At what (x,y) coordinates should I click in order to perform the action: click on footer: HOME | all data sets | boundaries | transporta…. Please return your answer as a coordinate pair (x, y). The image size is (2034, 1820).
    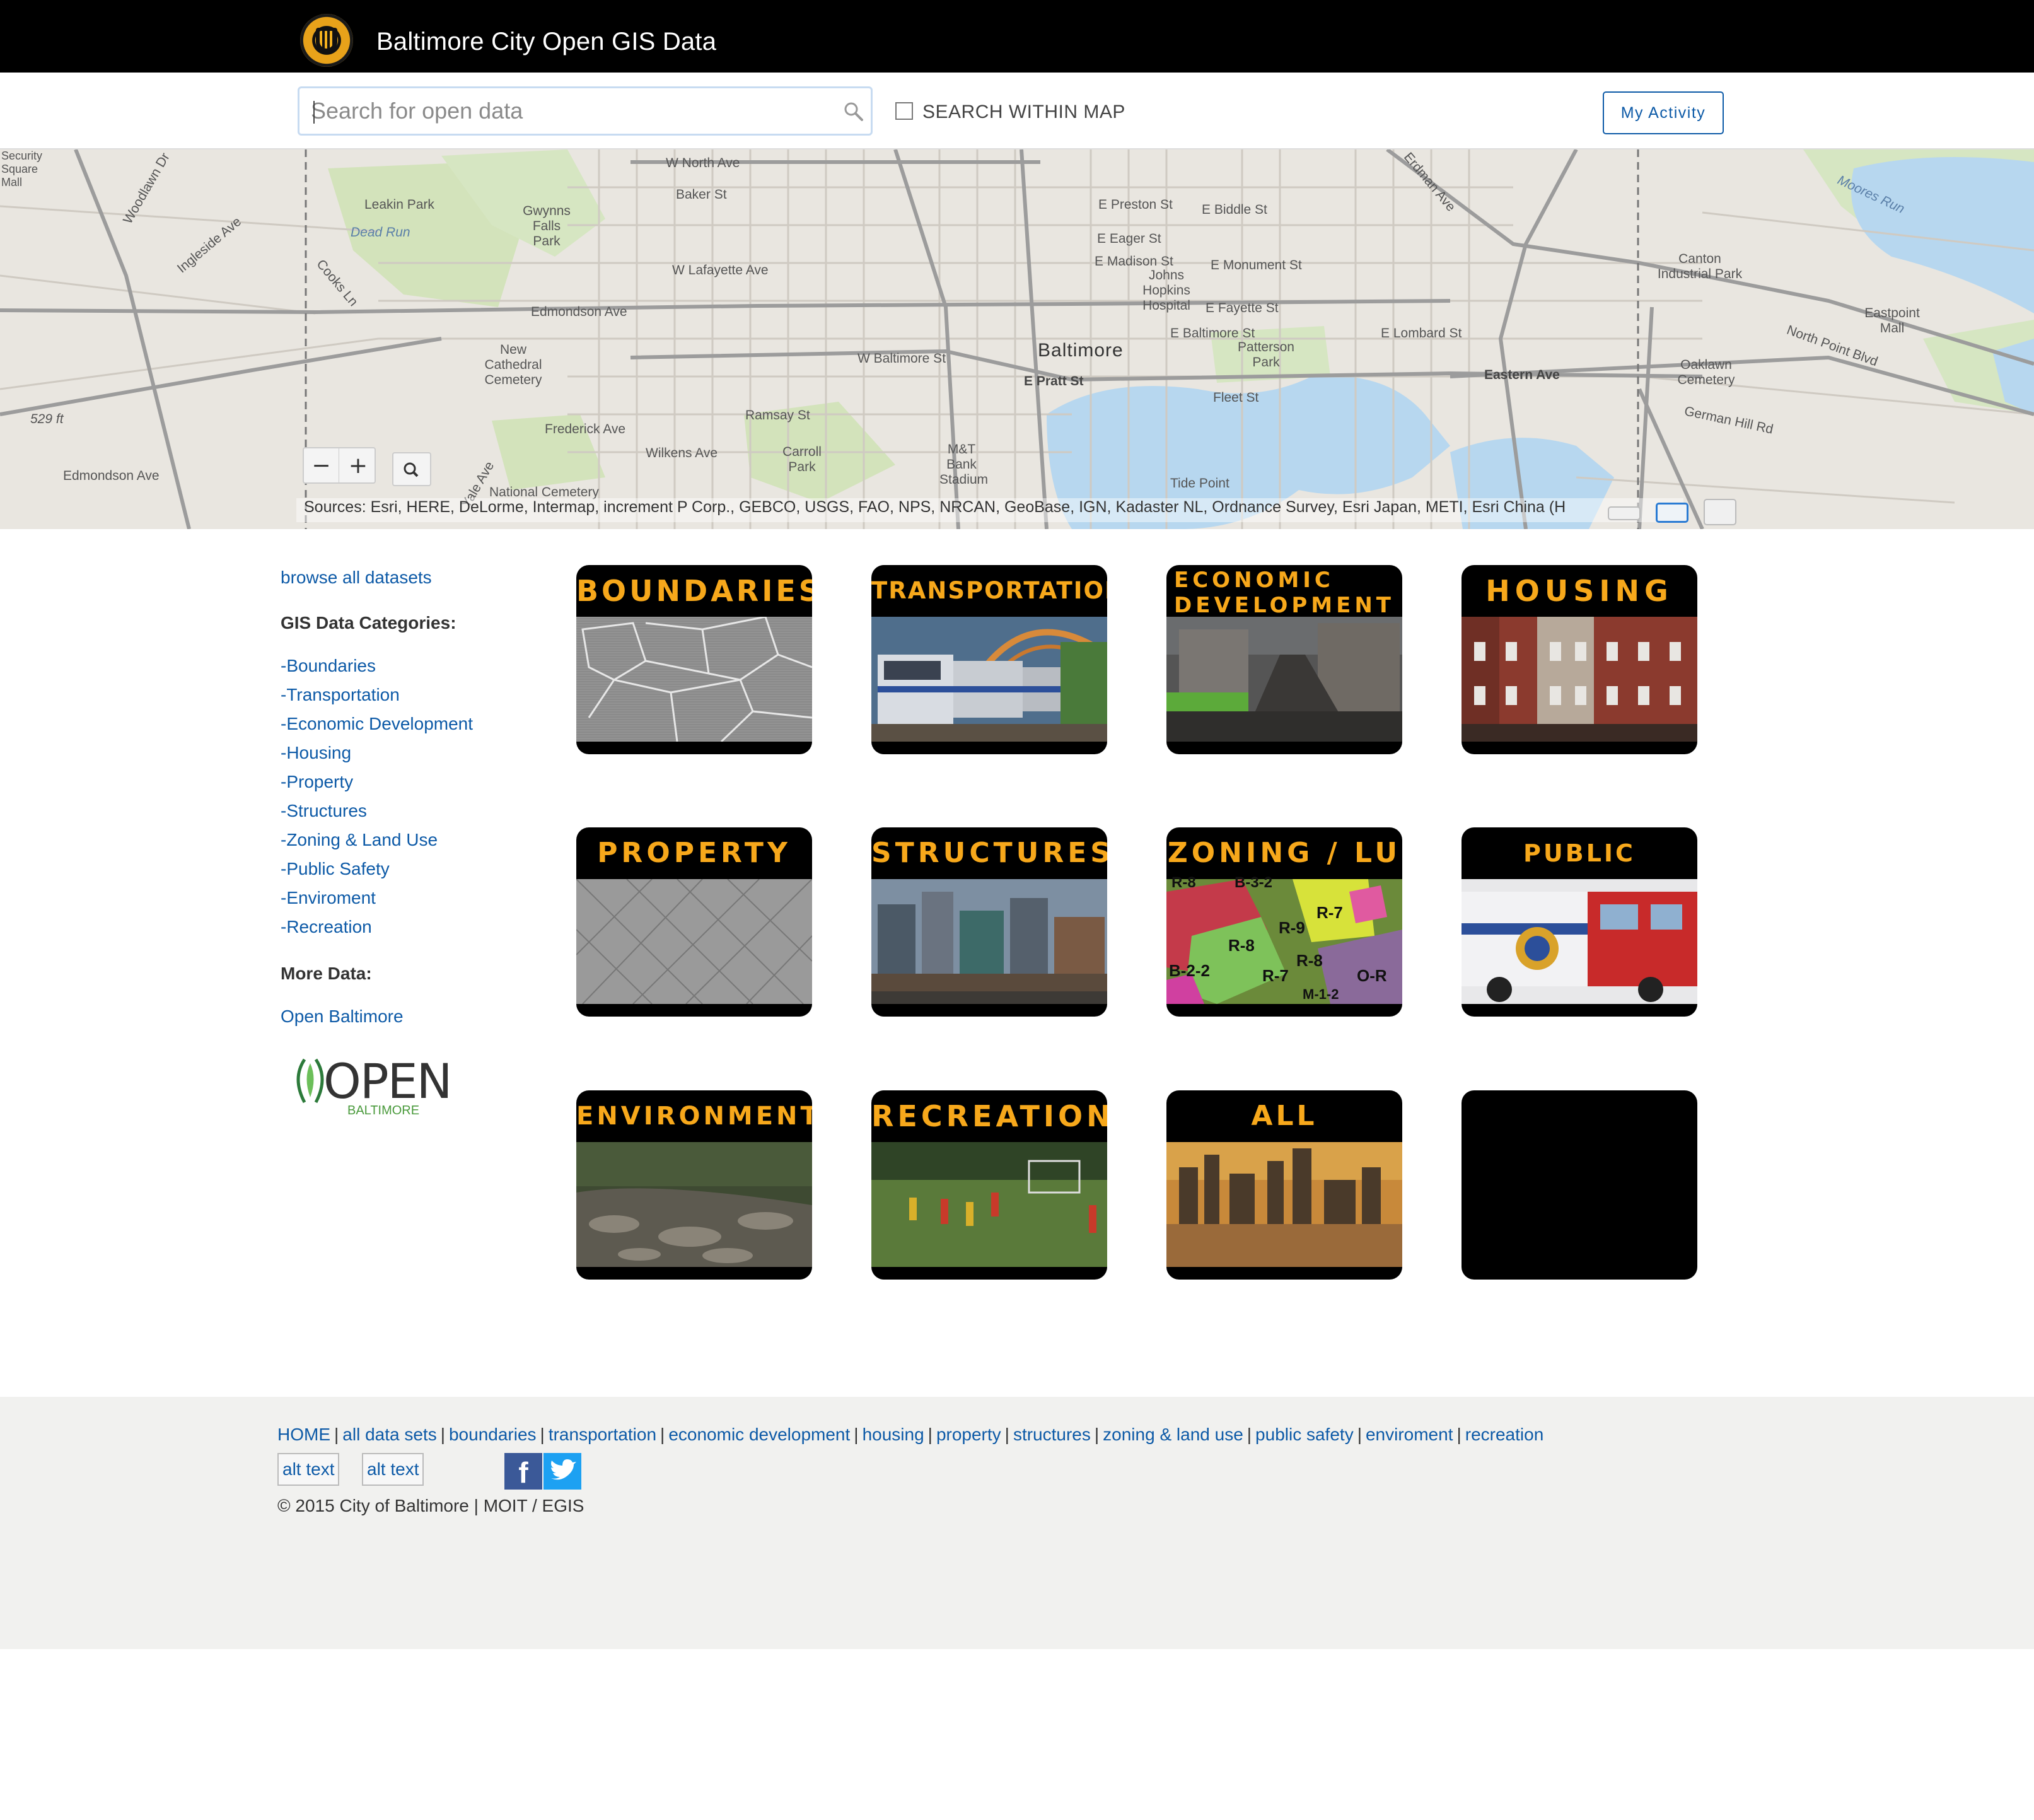
    Looking at the image, I should click on (1017, 1523).